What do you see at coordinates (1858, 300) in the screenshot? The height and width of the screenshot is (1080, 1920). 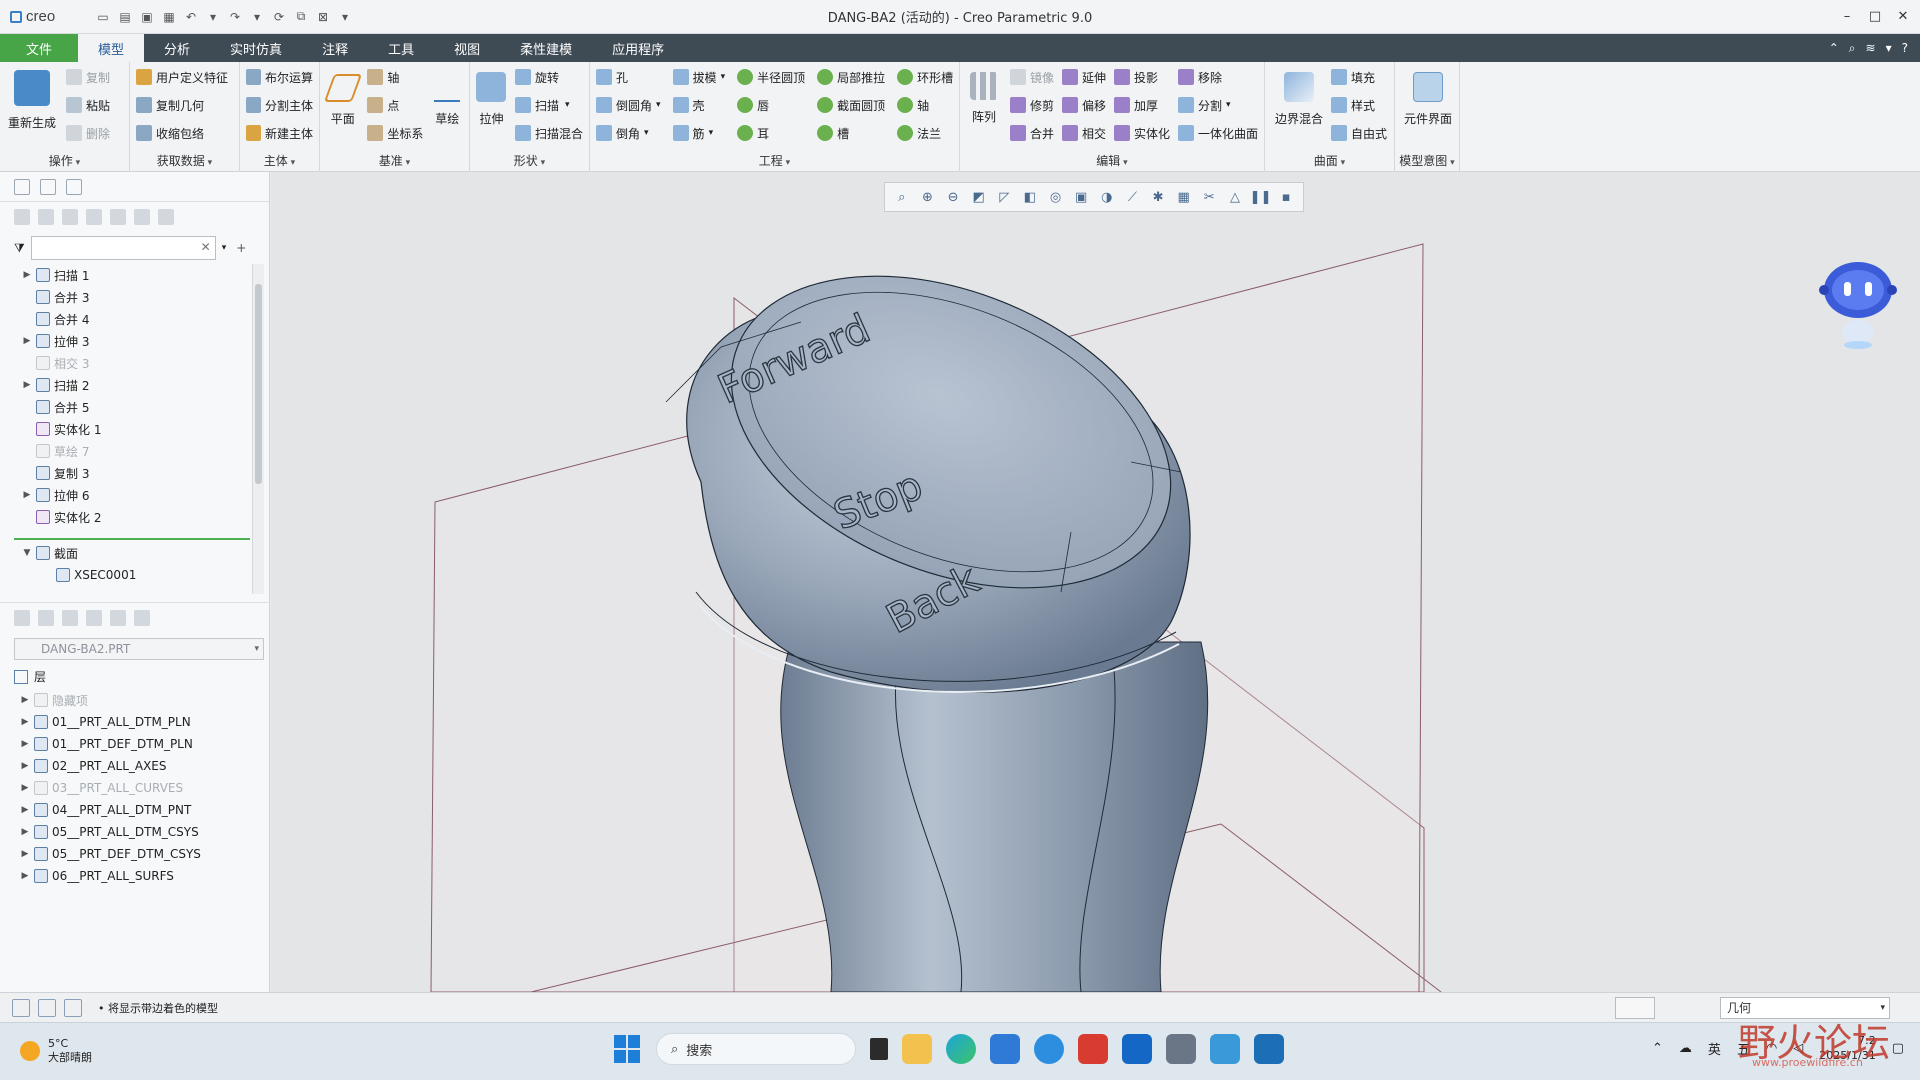 I see `ai-assistant-robot` at bounding box center [1858, 300].